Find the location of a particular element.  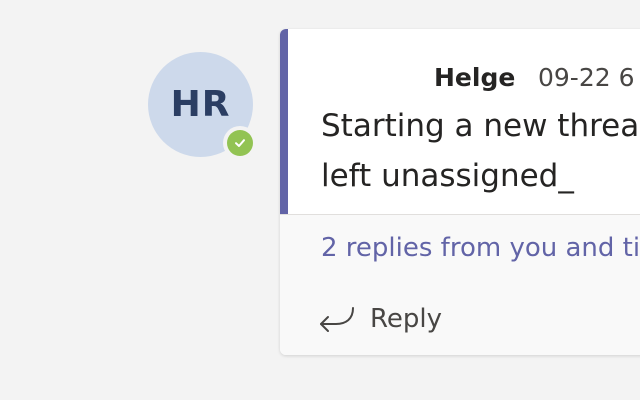

check-icon is located at coordinates (240, 143).